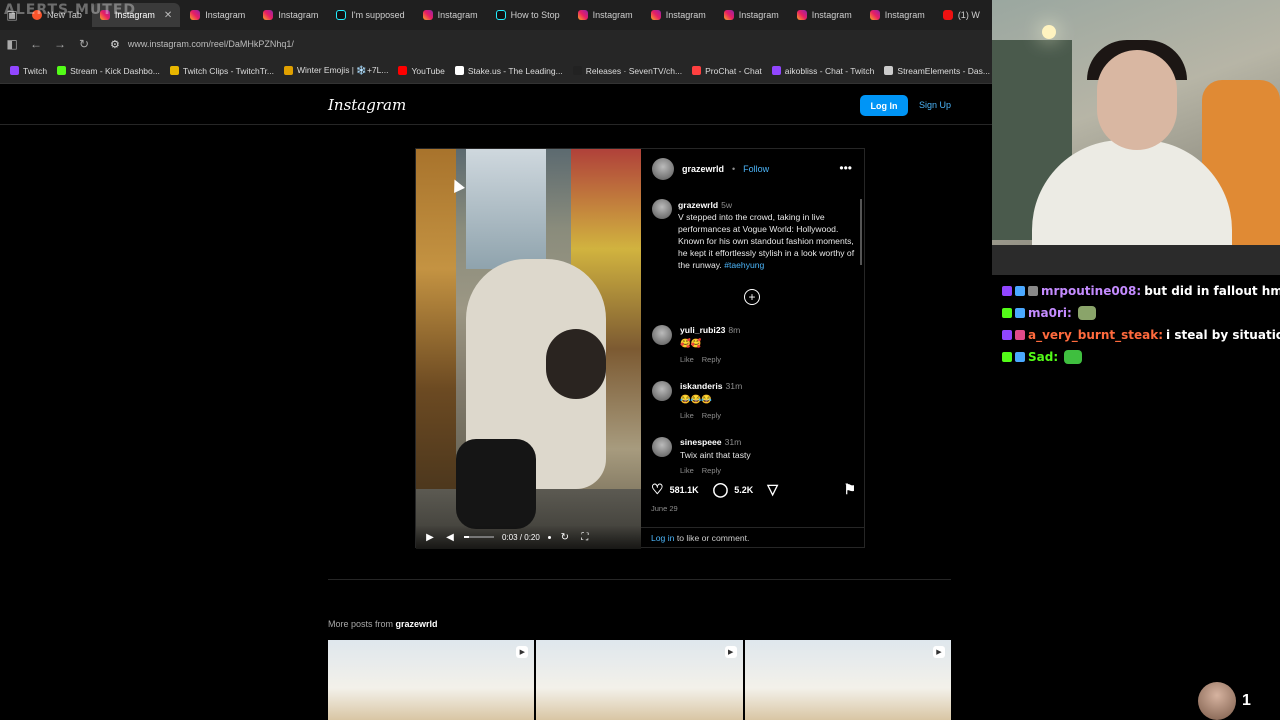 The image size is (1280, 720). Describe the element at coordinates (849, 489) in the screenshot. I see `bookmark-icon: ⚑` at that location.